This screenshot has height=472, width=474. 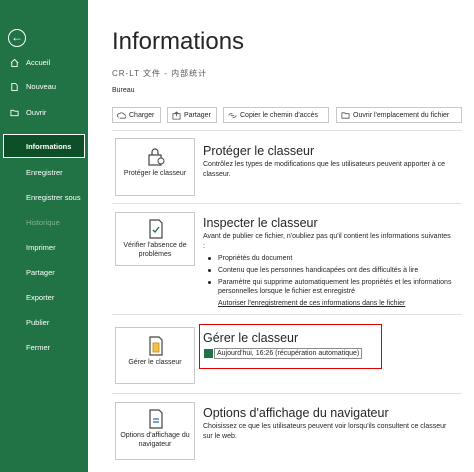 I want to click on inspect-document-icon, so click(x=156, y=229).